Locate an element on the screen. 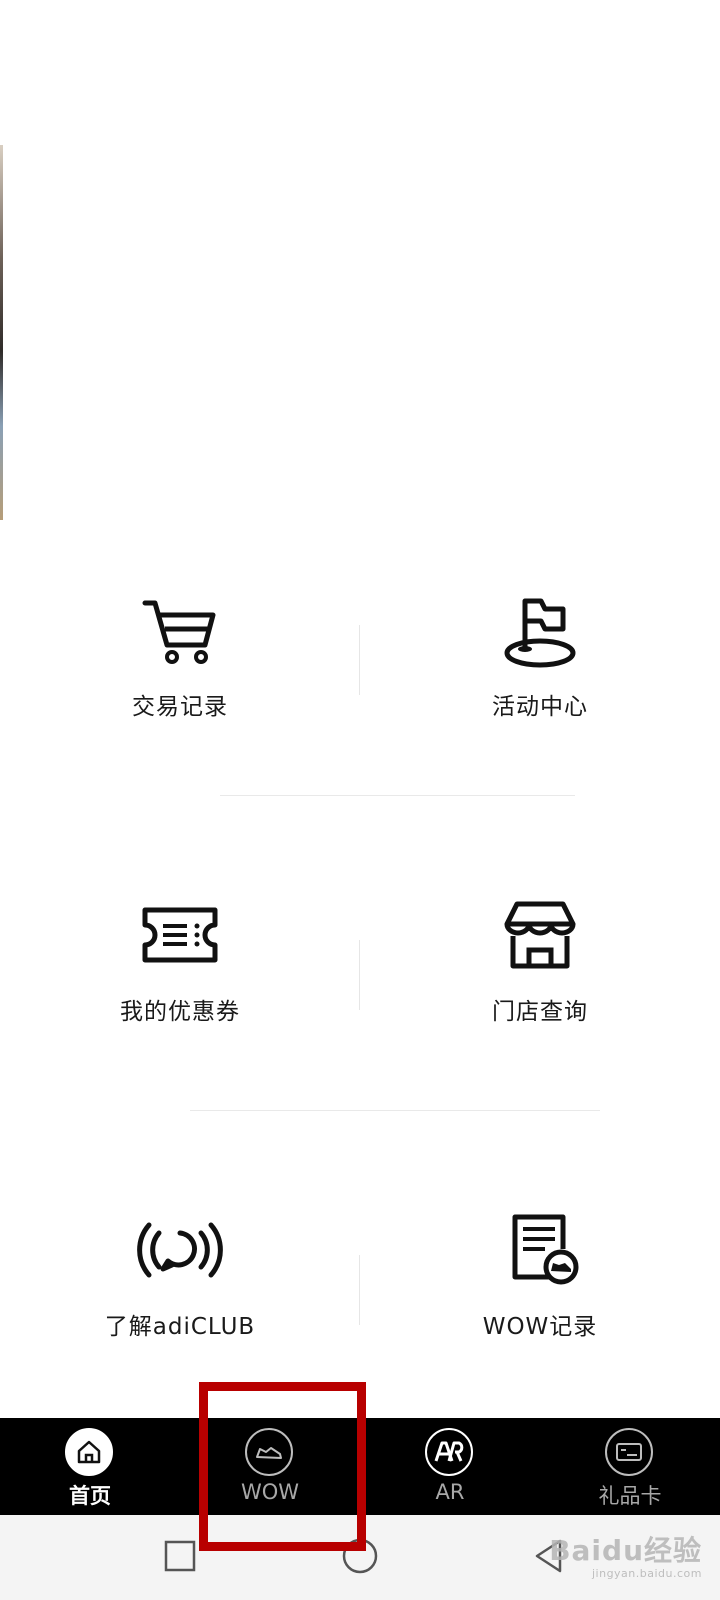  home-icon is located at coordinates (89, 1452).